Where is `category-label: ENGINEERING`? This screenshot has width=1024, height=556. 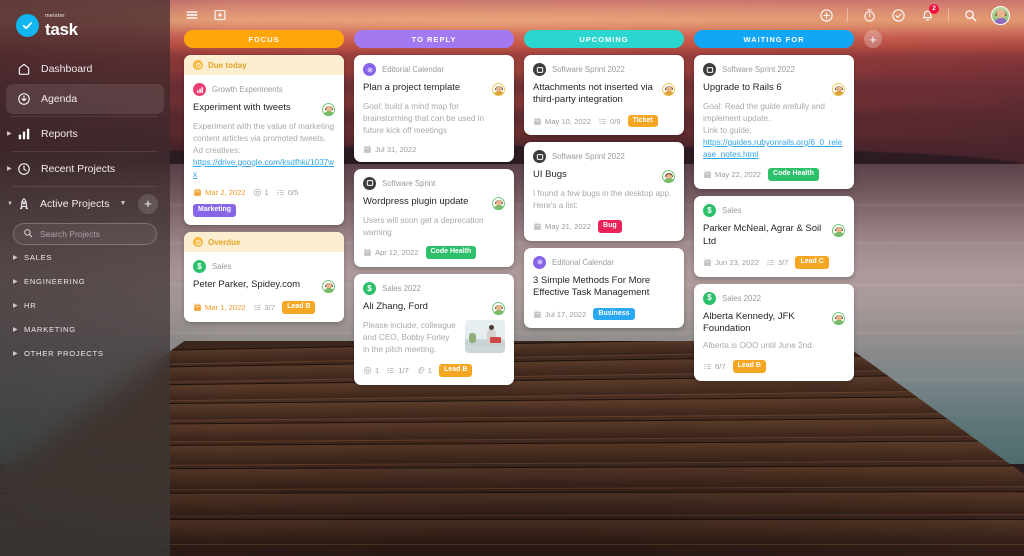 category-label: ENGINEERING is located at coordinates (55, 281).